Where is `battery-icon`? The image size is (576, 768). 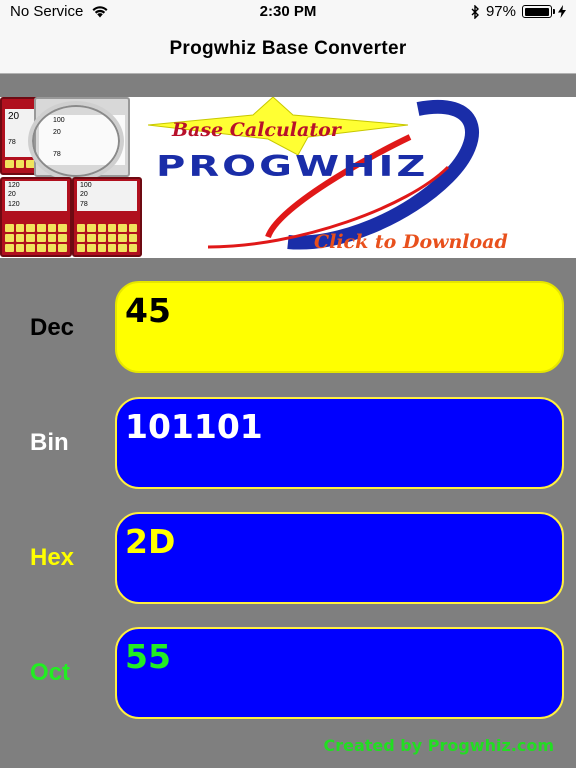
battery-icon is located at coordinates (538, 11).